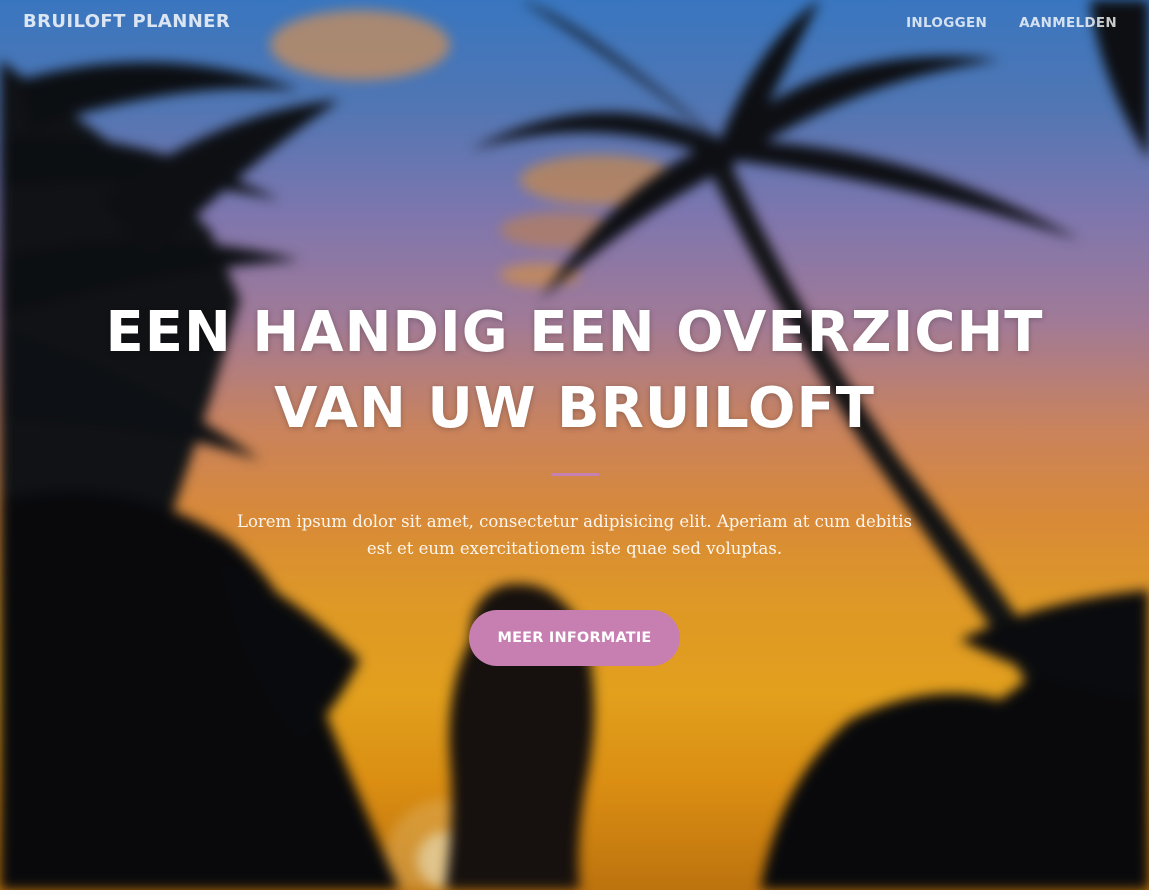 This screenshot has width=1149, height=890. What do you see at coordinates (574, 408) in the screenshot?
I see `headline-line-2: VAN UW BRUILOFT` at bounding box center [574, 408].